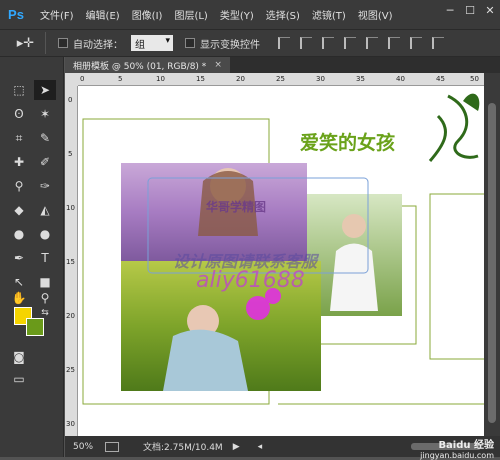 The height and width of the screenshot is (460, 500). Describe the element at coordinates (70, 370) in the screenshot. I see `ruler-v-label: 25` at that location.